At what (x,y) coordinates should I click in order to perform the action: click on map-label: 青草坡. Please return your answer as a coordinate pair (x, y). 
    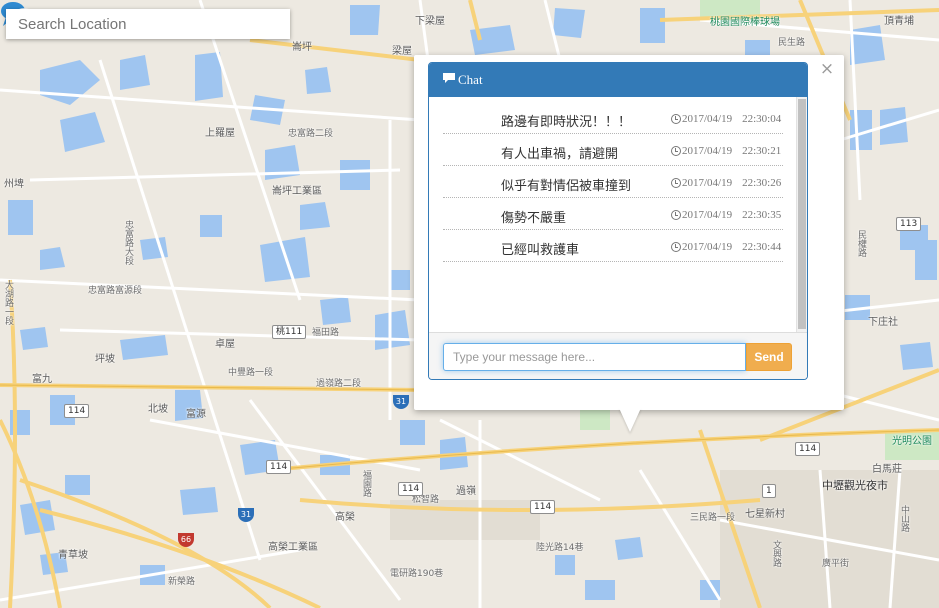
    Looking at the image, I should click on (73, 555).